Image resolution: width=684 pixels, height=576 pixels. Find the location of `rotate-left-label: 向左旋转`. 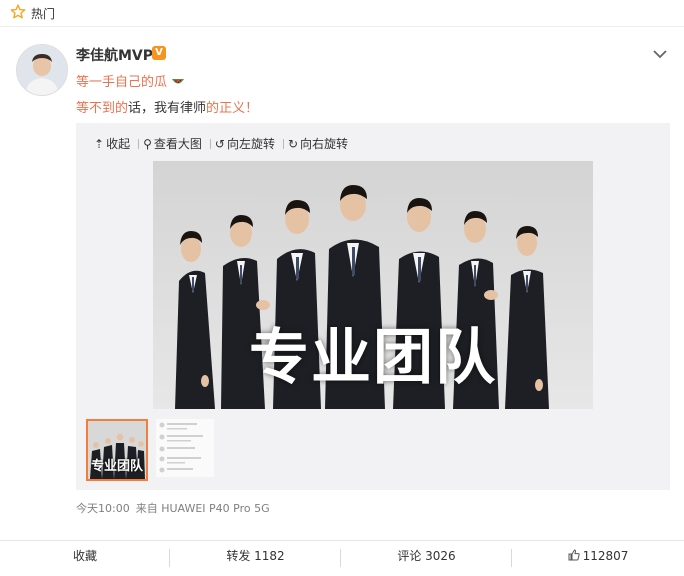

rotate-left-label: 向左旋转 is located at coordinates (250, 144).